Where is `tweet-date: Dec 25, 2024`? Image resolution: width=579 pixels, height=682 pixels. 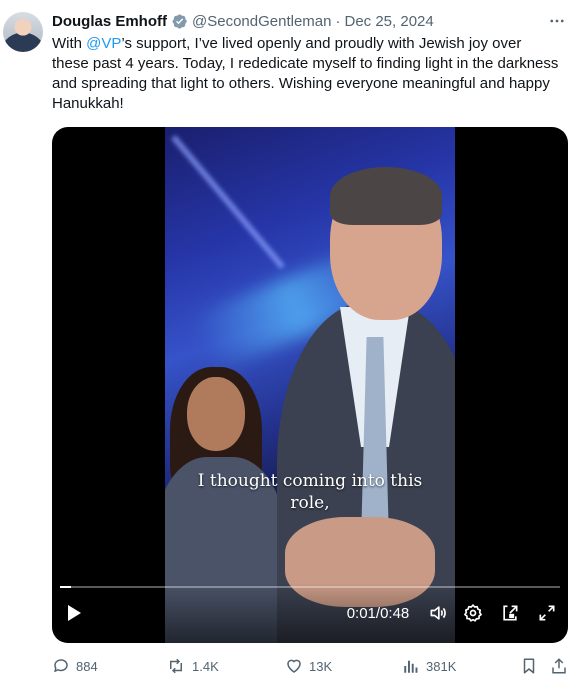 tweet-date: Dec 25, 2024 is located at coordinates (388, 21).